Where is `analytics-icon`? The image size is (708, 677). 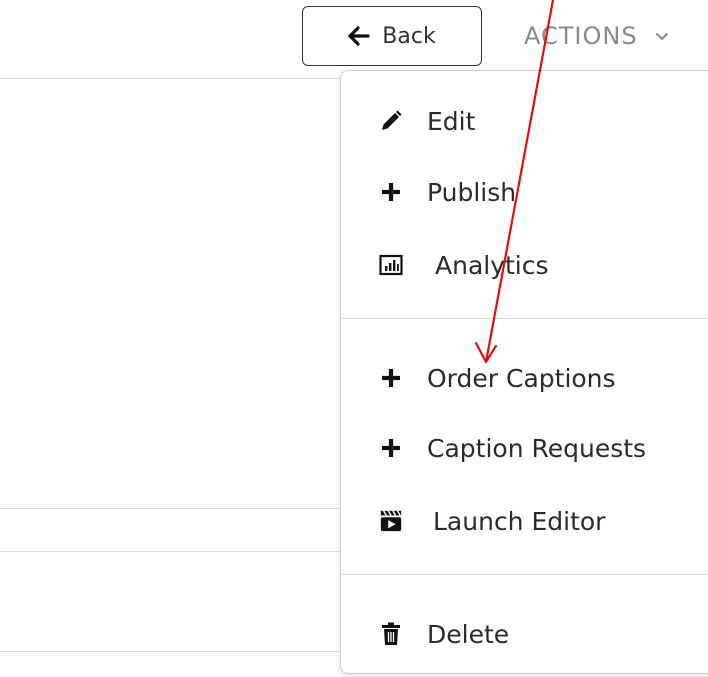
analytics-icon is located at coordinates (391, 265).